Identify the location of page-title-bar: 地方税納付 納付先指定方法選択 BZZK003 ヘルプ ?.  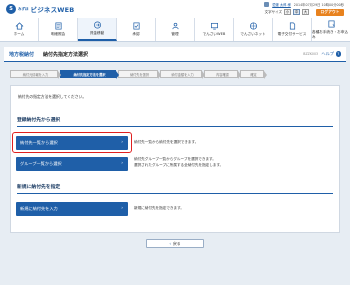
(175, 54).